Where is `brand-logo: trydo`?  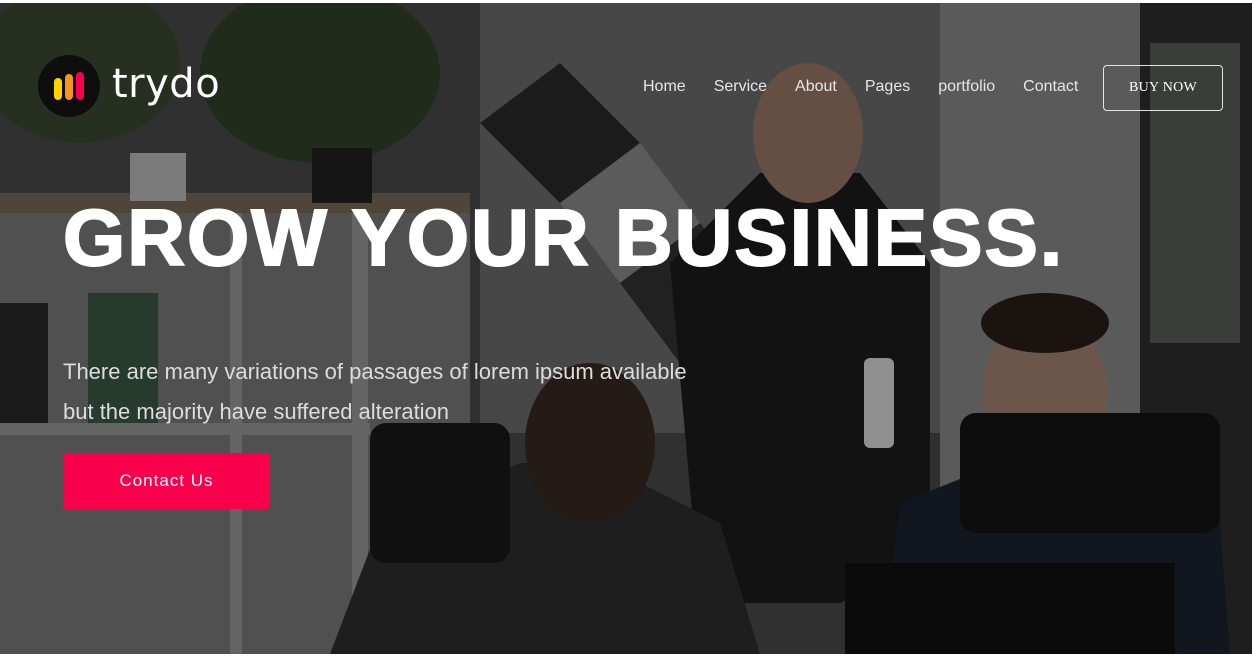 brand-logo: trydo is located at coordinates (129, 86).